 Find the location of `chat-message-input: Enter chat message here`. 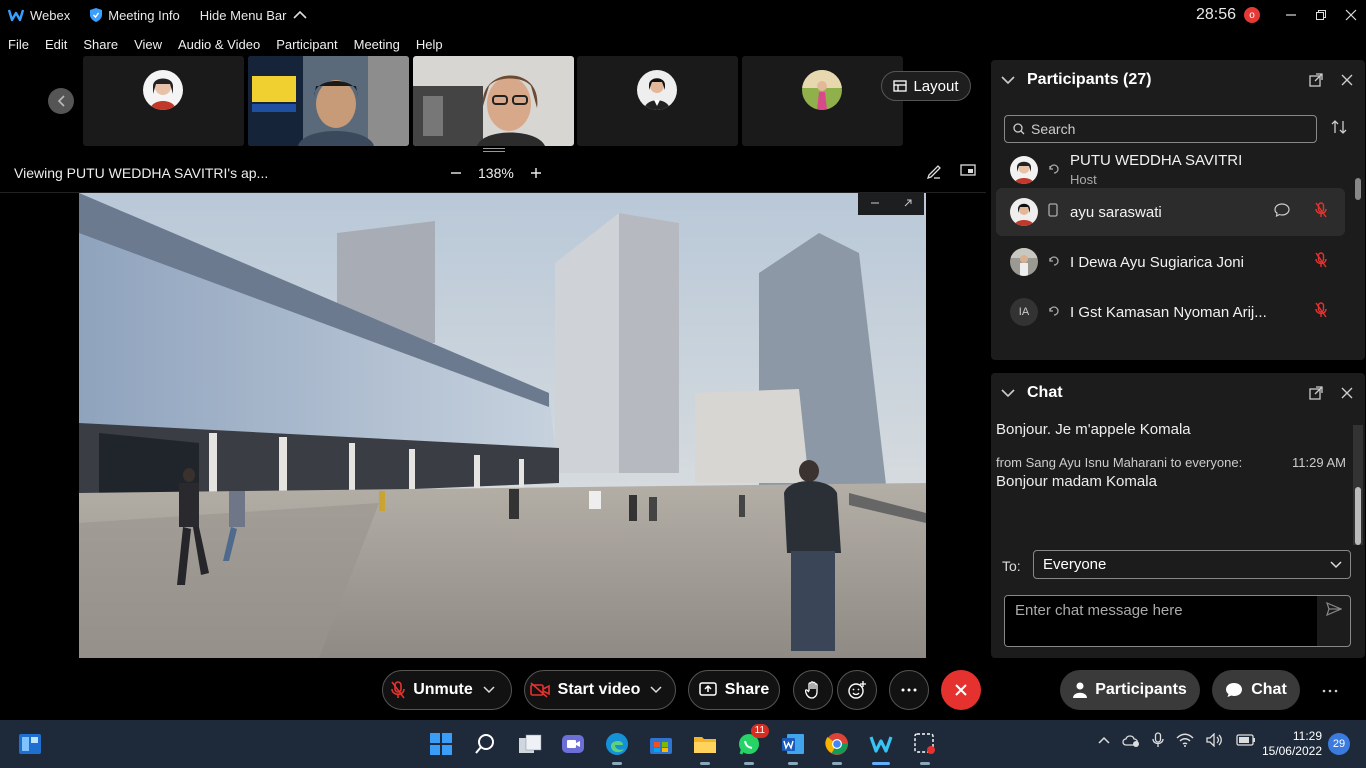

chat-message-input: Enter chat message here is located at coordinates (1177, 621).